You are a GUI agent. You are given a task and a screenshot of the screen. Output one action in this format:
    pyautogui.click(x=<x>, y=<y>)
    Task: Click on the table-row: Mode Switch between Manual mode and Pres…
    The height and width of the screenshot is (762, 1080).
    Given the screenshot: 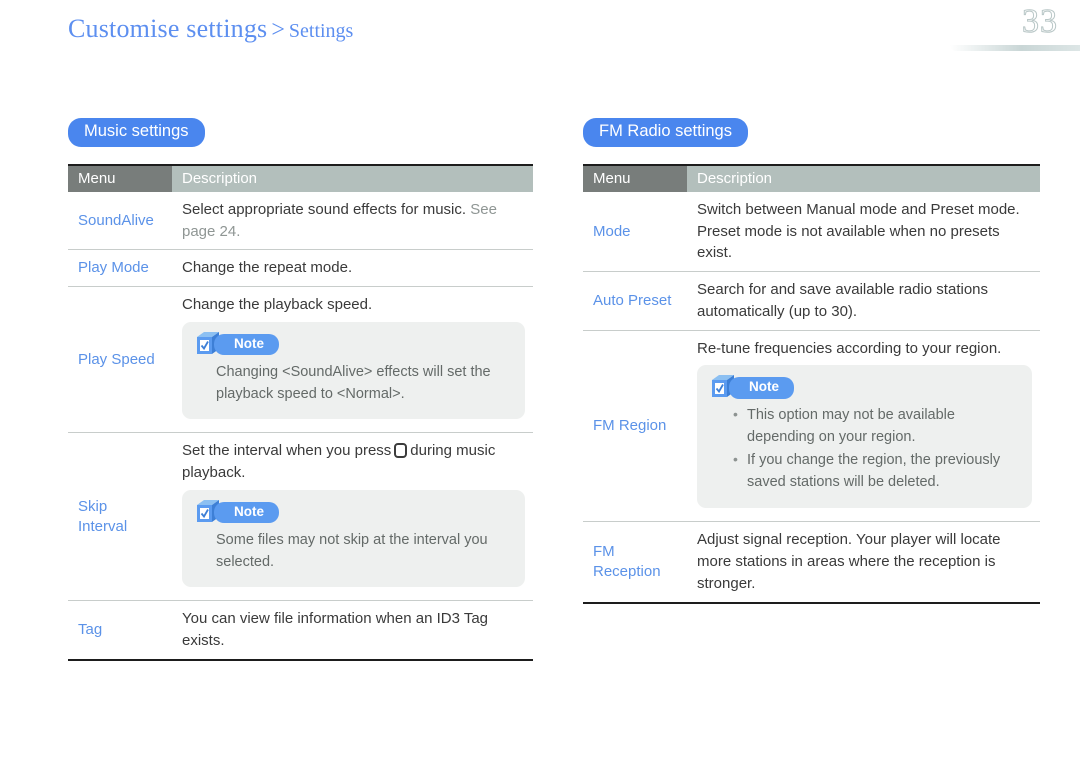 What is the action you would take?
    pyautogui.click(x=811, y=232)
    